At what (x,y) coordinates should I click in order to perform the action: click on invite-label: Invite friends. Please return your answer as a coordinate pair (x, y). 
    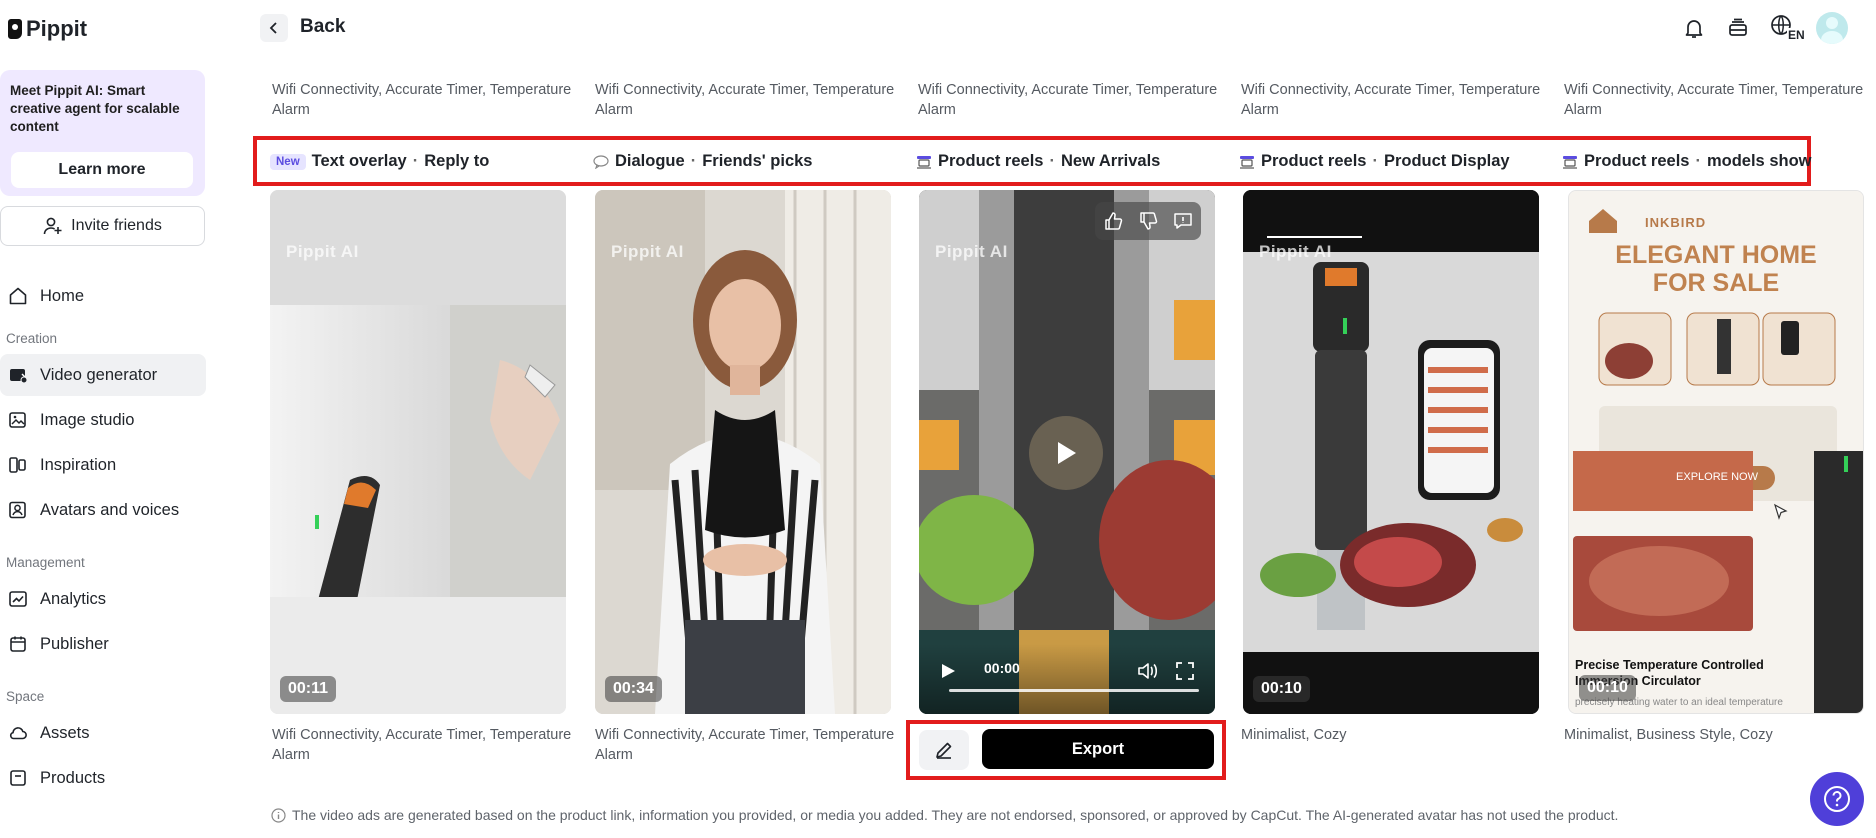
    Looking at the image, I should click on (116, 225).